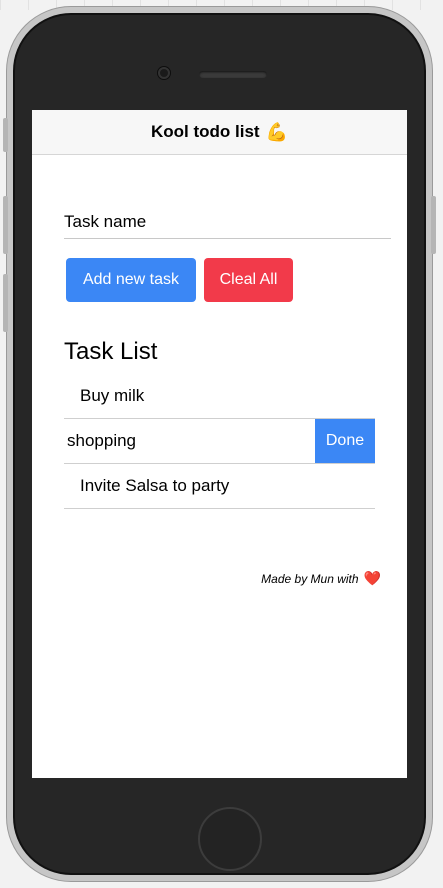 Image resolution: width=443 pixels, height=888 pixels. Describe the element at coordinates (5, 135) in the screenshot. I see `mute-switch` at that location.